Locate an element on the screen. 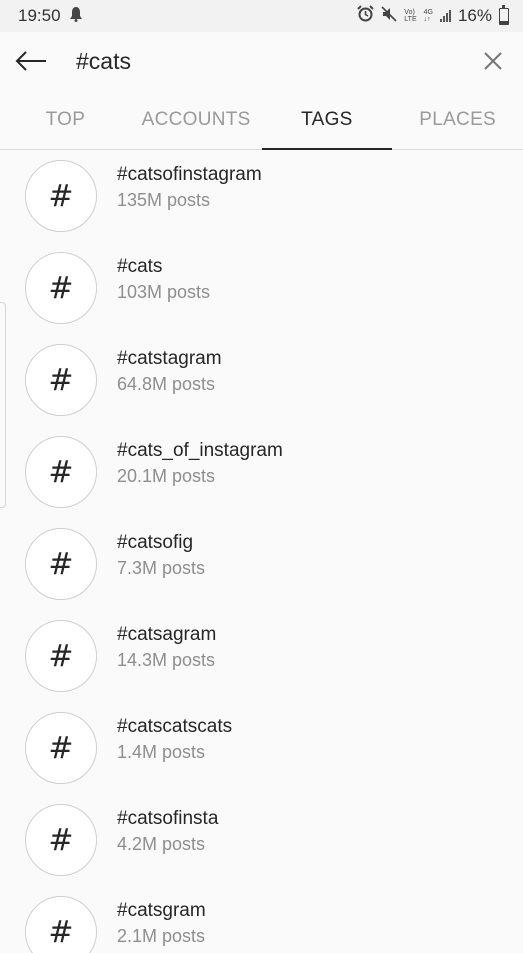  list-item: # #cats 103M posts is located at coordinates (261, 288).